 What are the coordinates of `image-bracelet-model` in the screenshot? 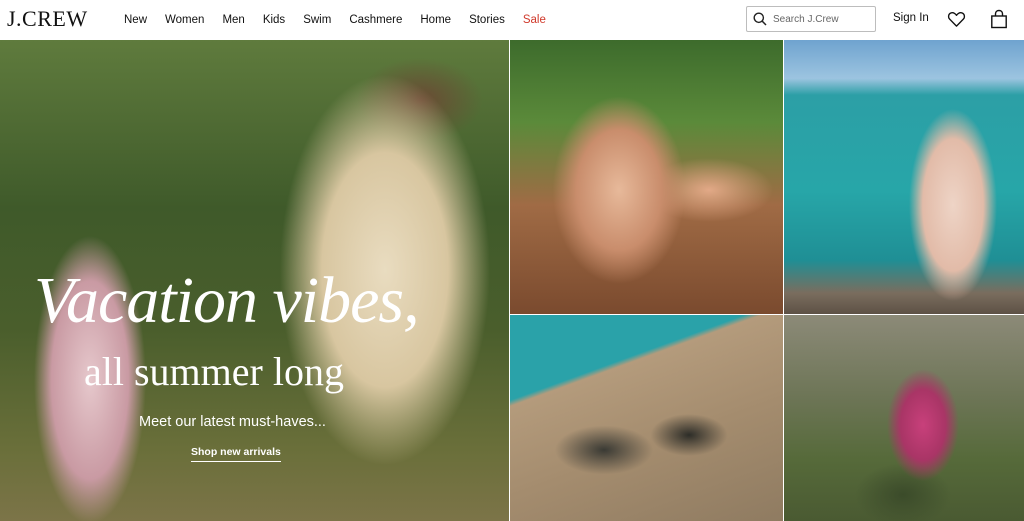 It's located at (646, 177).